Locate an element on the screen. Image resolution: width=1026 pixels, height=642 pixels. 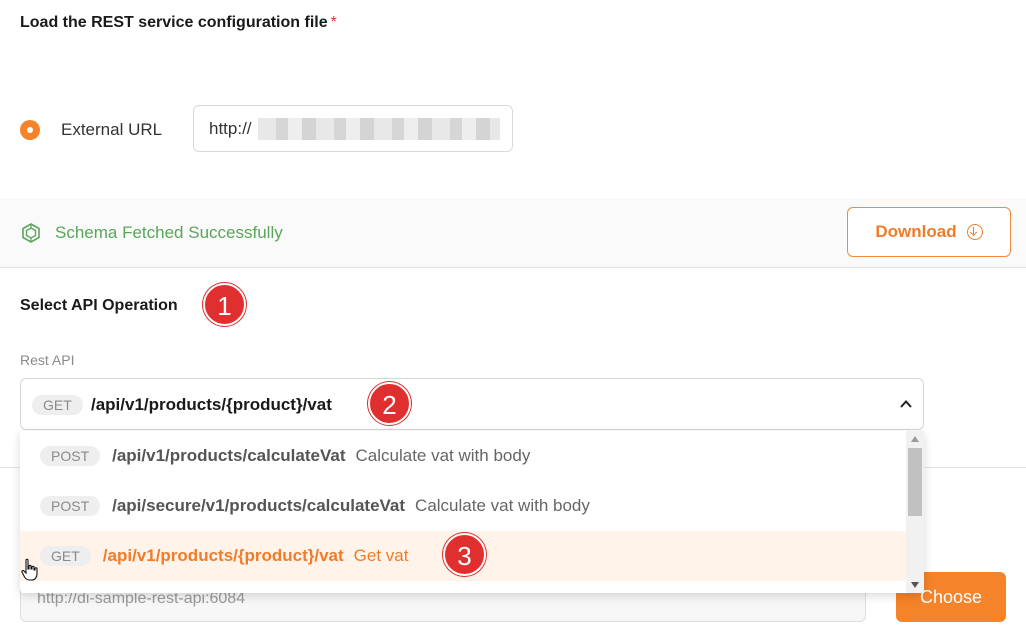
scroll-down-arrow-icon is located at coordinates (915, 585).